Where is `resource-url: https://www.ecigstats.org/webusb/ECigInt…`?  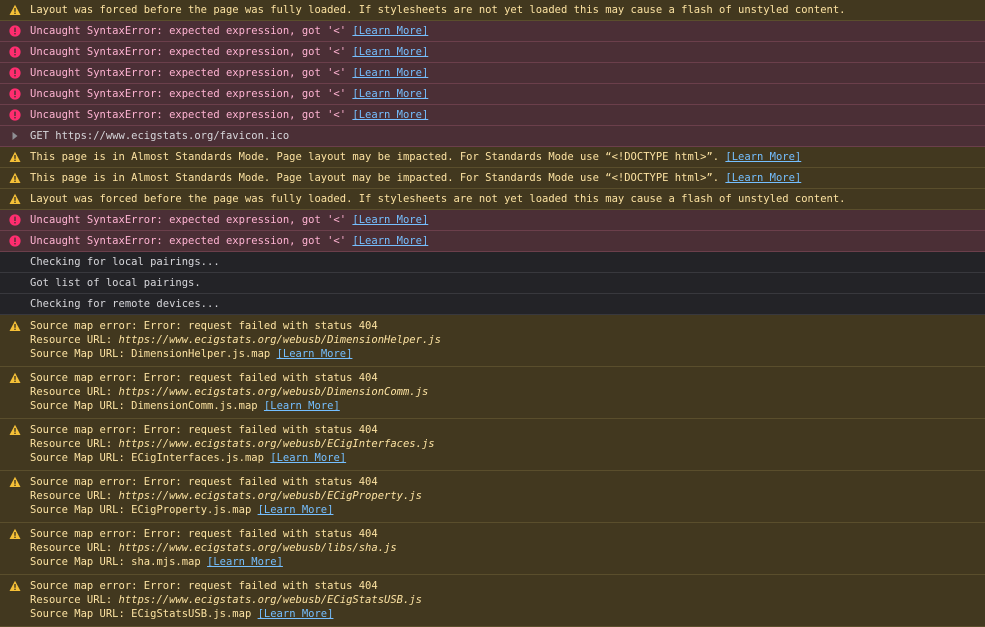
resource-url: https://www.ecigstats.org/webusb/ECigInt… is located at coordinates (276, 444).